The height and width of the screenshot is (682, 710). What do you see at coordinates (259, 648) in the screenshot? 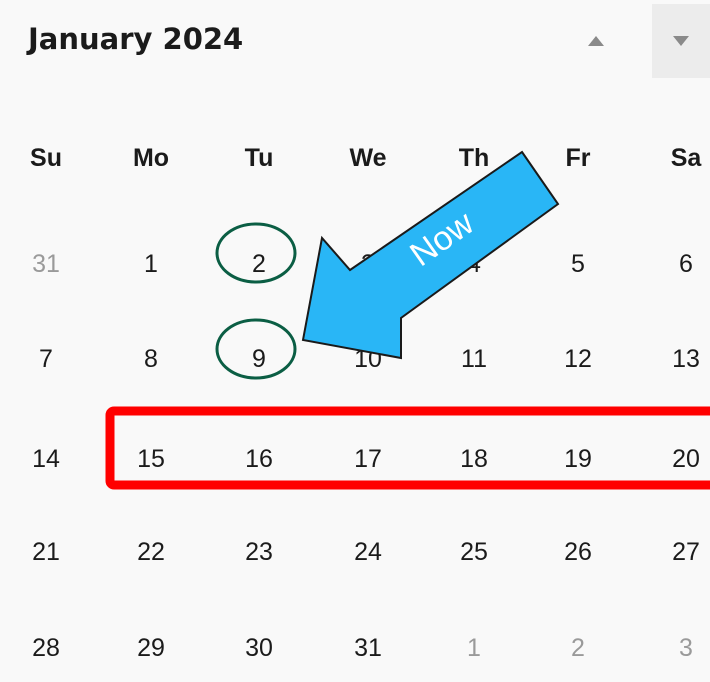
I see `calendar-day: 30` at bounding box center [259, 648].